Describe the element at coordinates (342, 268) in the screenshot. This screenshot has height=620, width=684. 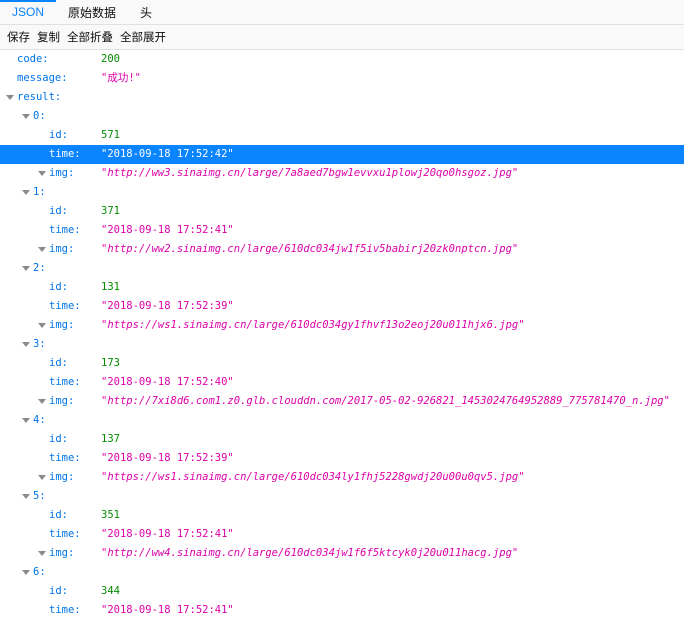
I see `tree-row-item: 2:` at that location.